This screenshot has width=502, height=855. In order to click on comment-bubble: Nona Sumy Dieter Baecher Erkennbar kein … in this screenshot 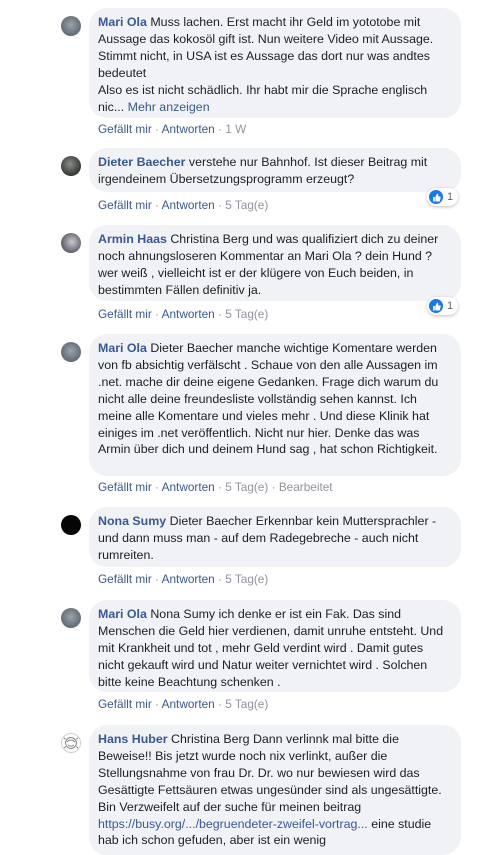, I will do `click(275, 537)`.